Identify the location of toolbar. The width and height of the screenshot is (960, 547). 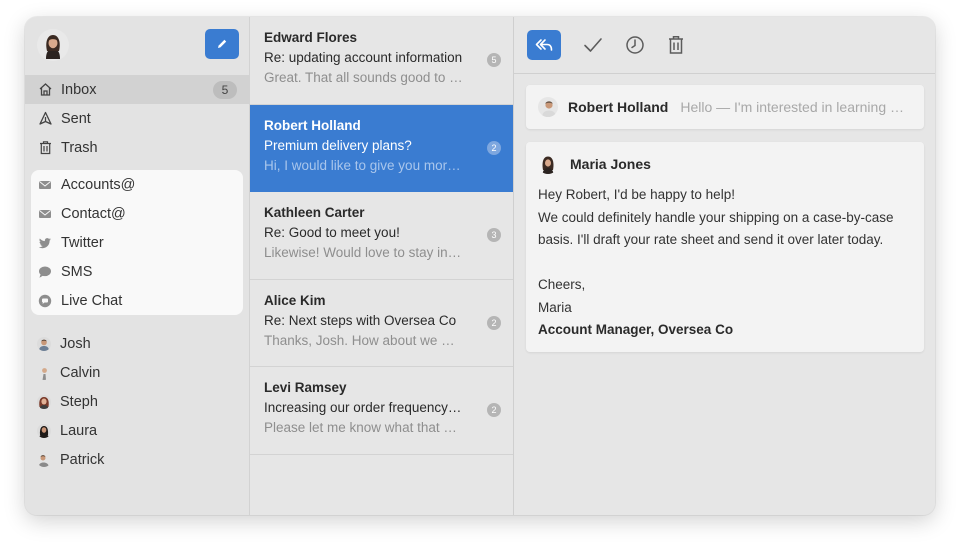
(724, 45).